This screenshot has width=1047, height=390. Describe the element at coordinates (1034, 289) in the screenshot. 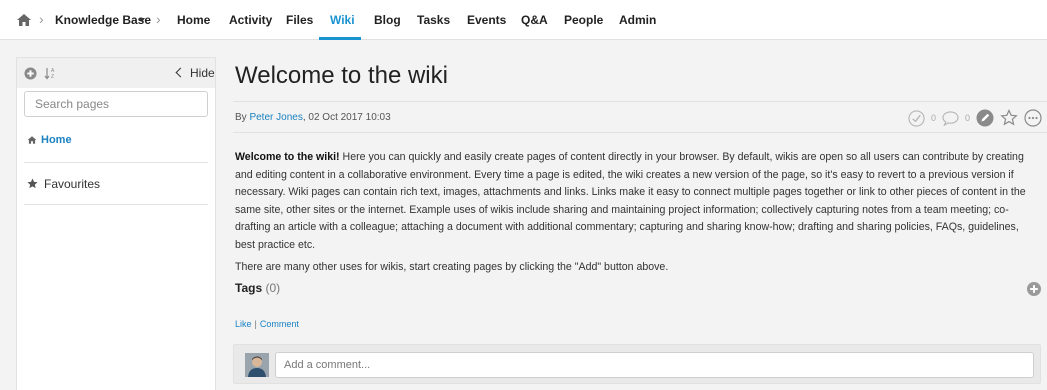

I see `add-tag-icon` at that location.